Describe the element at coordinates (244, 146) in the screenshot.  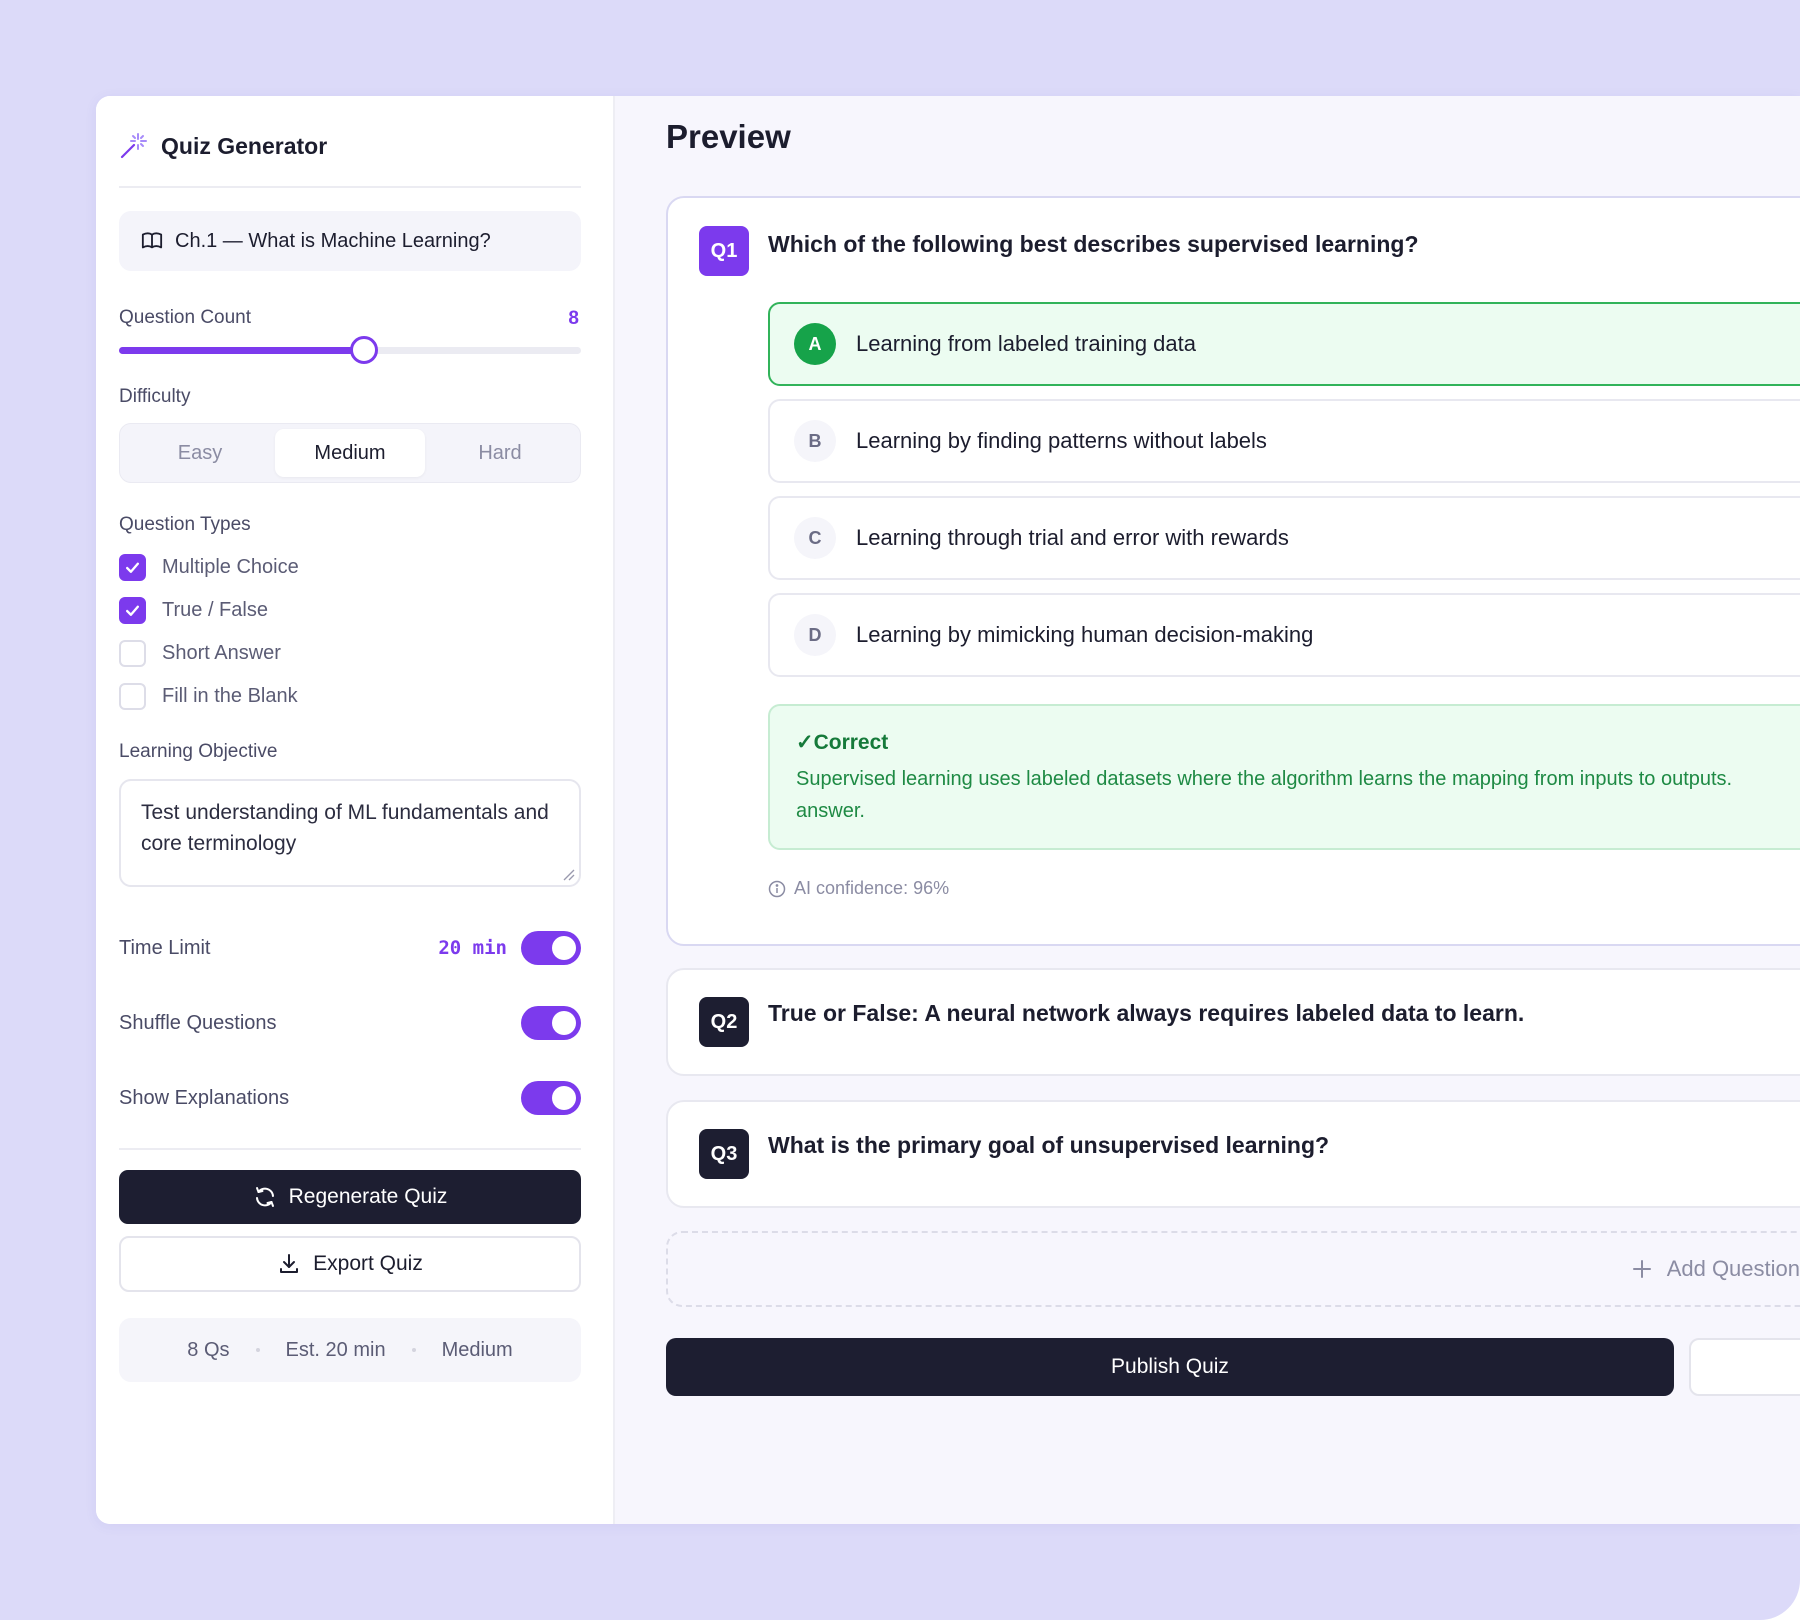
I see `app-title: Quiz Generator` at that location.